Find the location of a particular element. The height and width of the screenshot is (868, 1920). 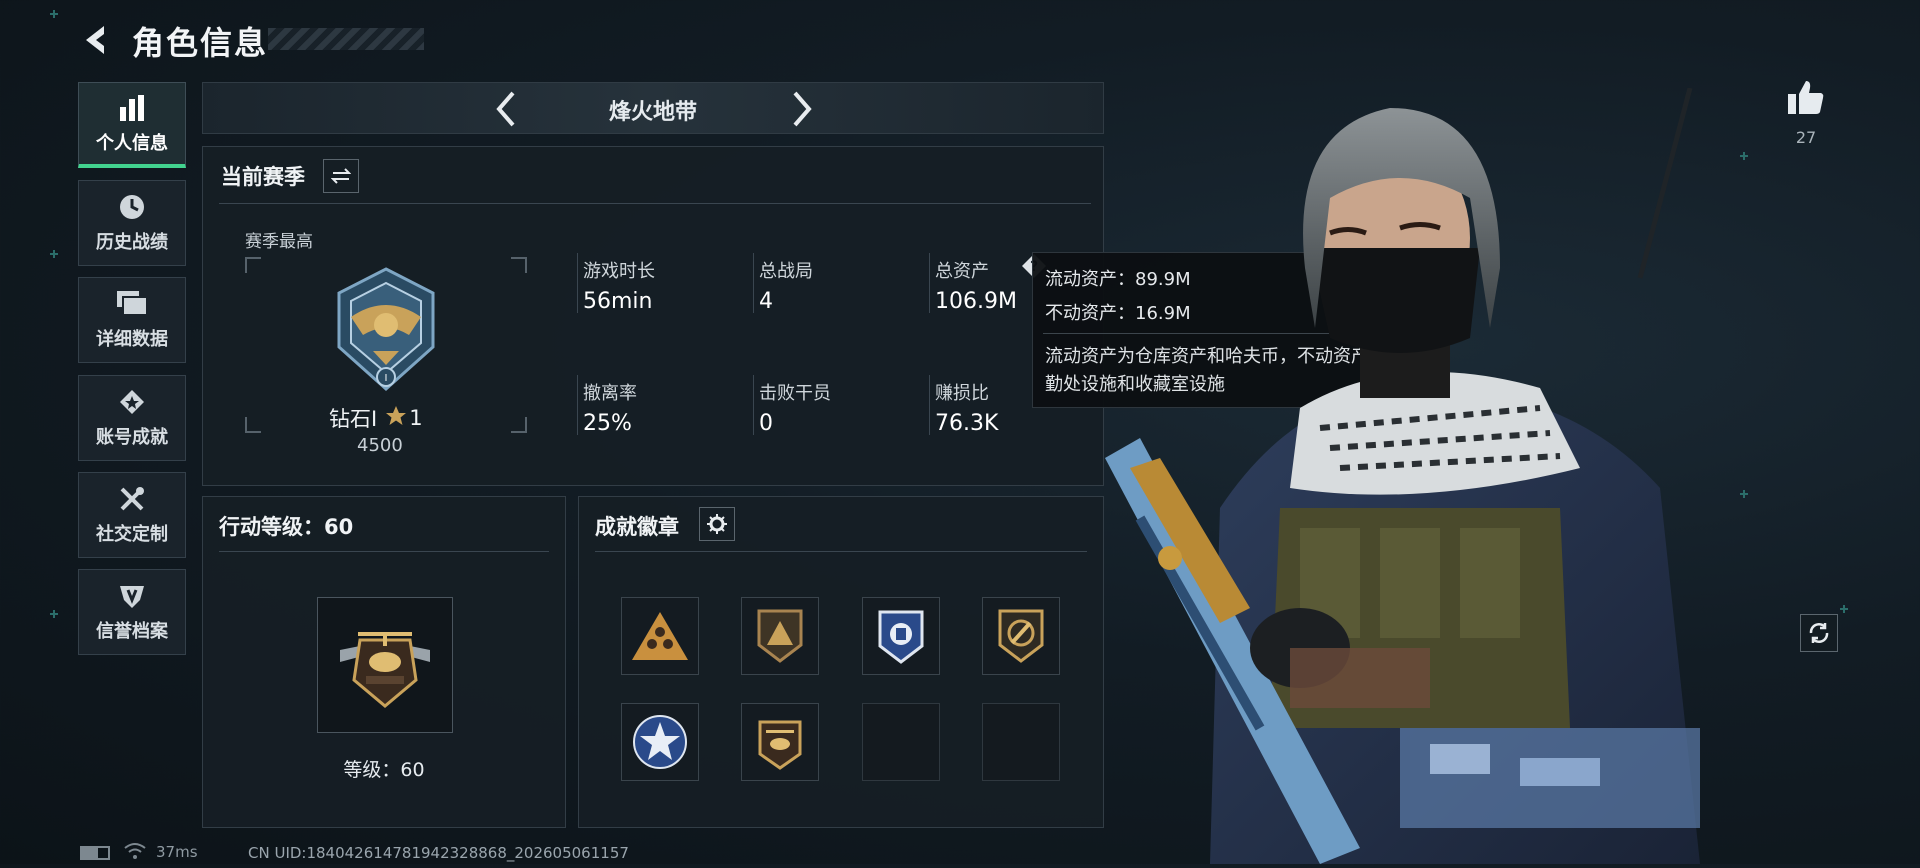

helicopter-badge-icon is located at coordinates (780, 745).